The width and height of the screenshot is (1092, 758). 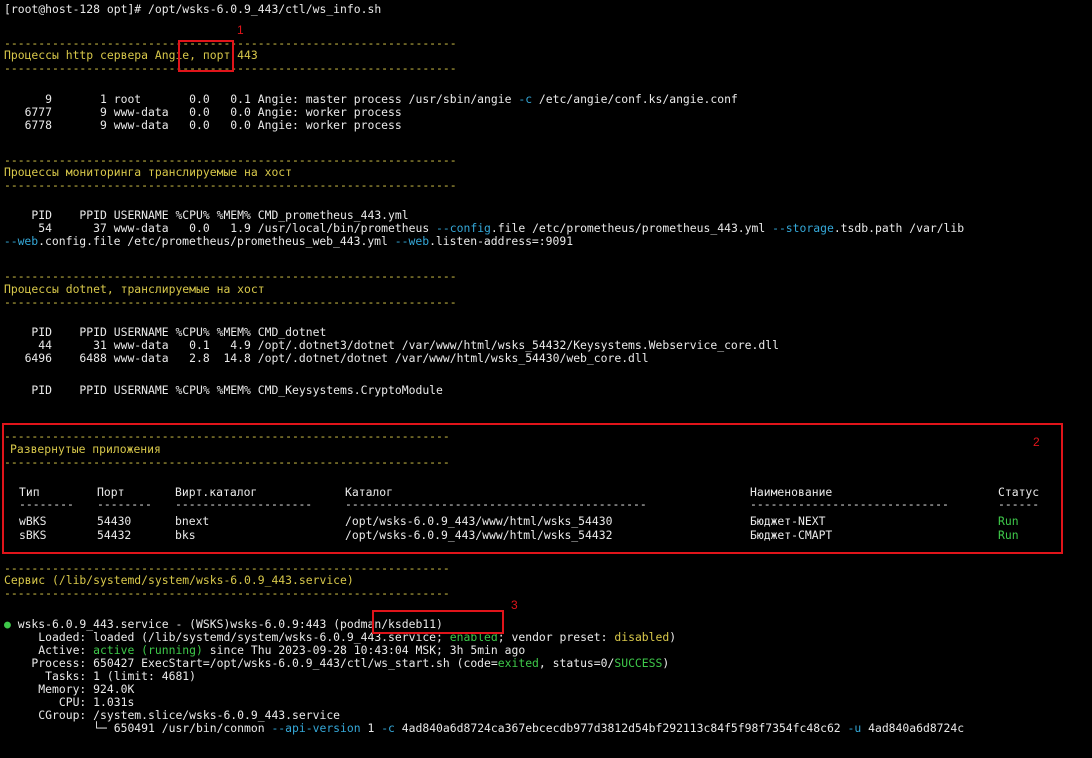 What do you see at coordinates (1036, 442) in the screenshot?
I see `annotation-marker-2: 2` at bounding box center [1036, 442].